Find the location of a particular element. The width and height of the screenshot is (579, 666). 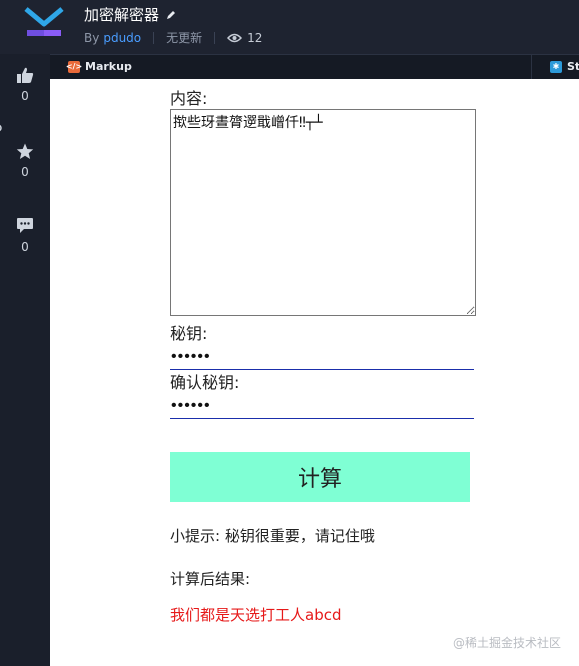

favorite-button: 0 is located at coordinates (25, 161).